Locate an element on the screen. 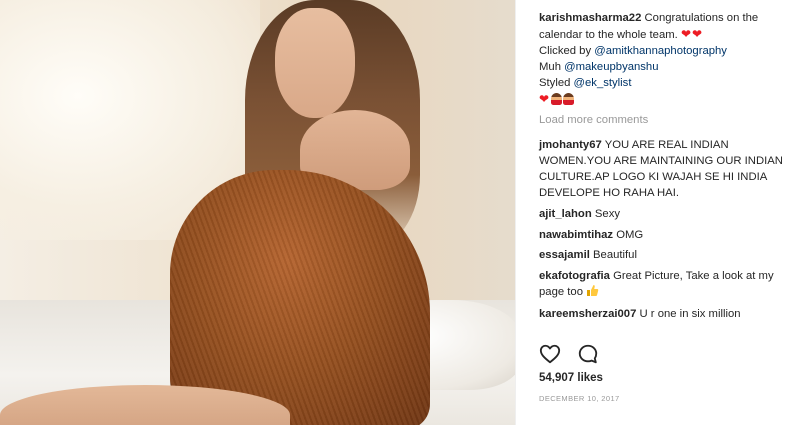 The image size is (790, 425). heart-outline-icon is located at coordinates (550, 354).